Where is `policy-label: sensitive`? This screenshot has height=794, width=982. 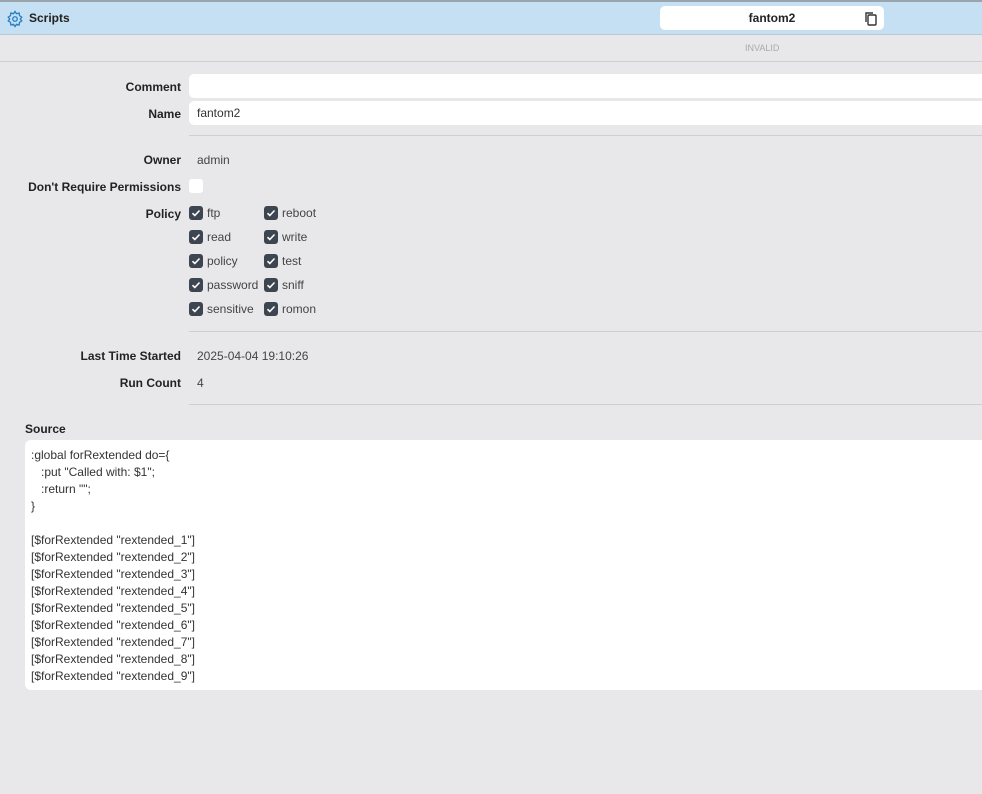
policy-label: sensitive is located at coordinates (230, 309).